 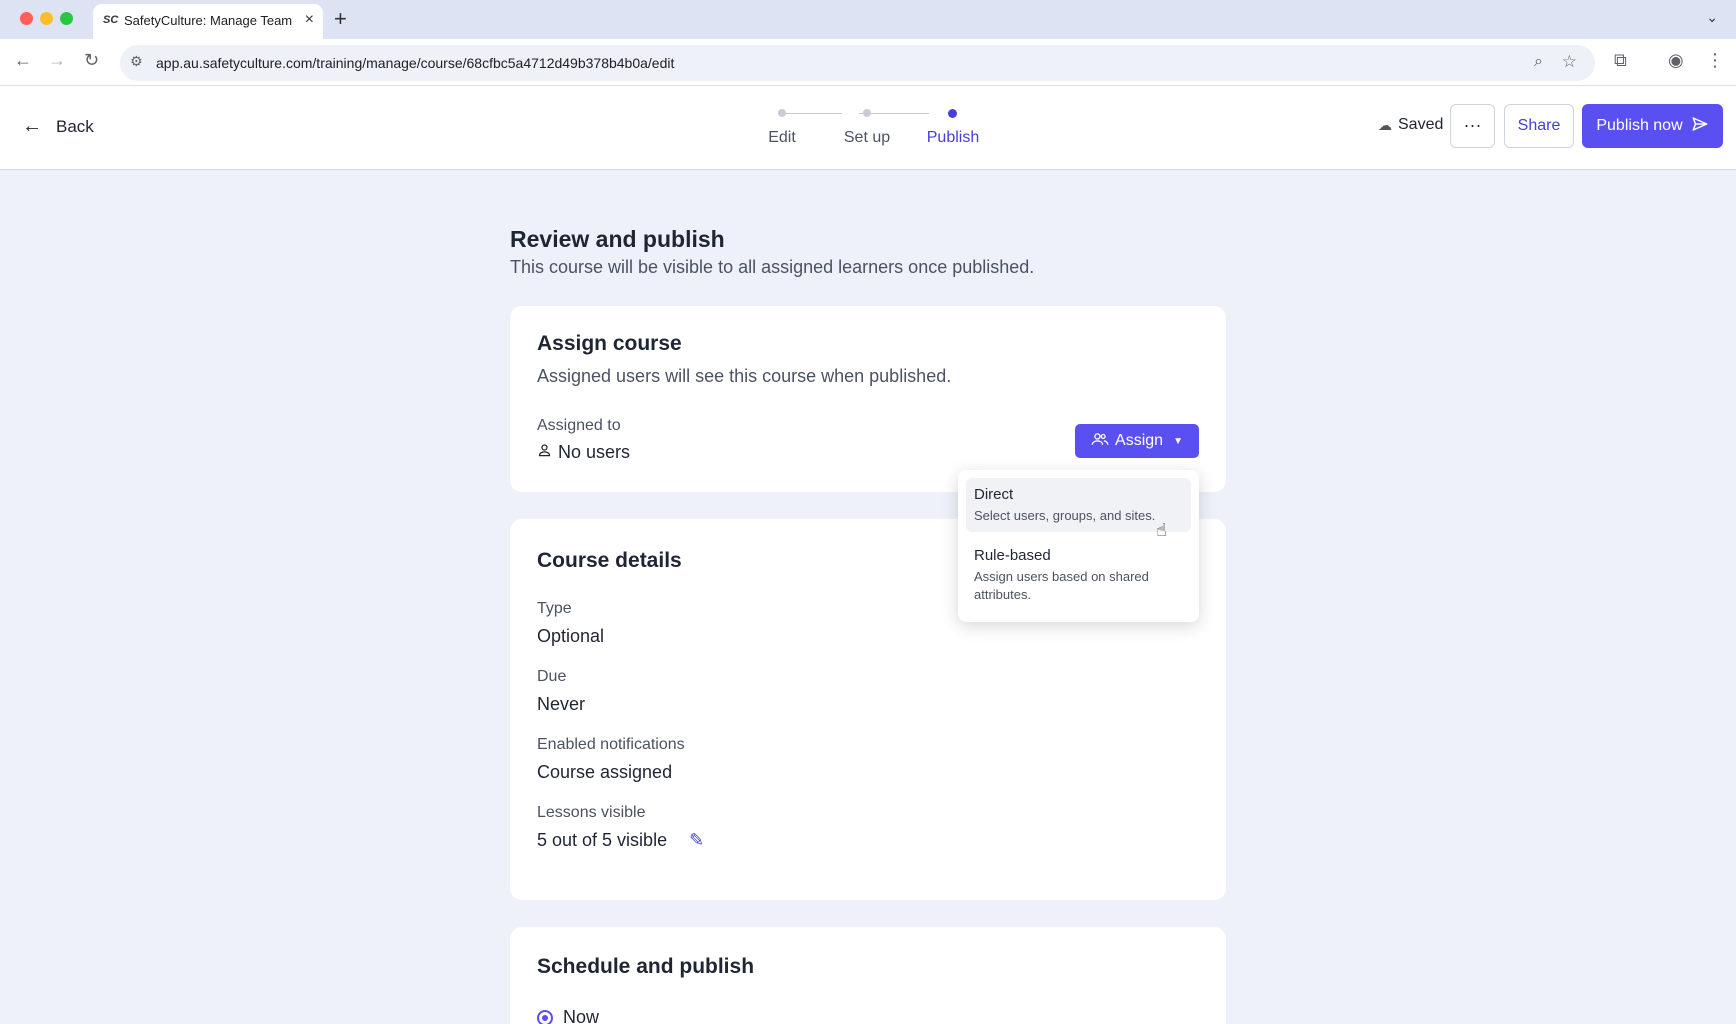 What do you see at coordinates (309, 20) in the screenshot?
I see `close-tab-icon: ×` at bounding box center [309, 20].